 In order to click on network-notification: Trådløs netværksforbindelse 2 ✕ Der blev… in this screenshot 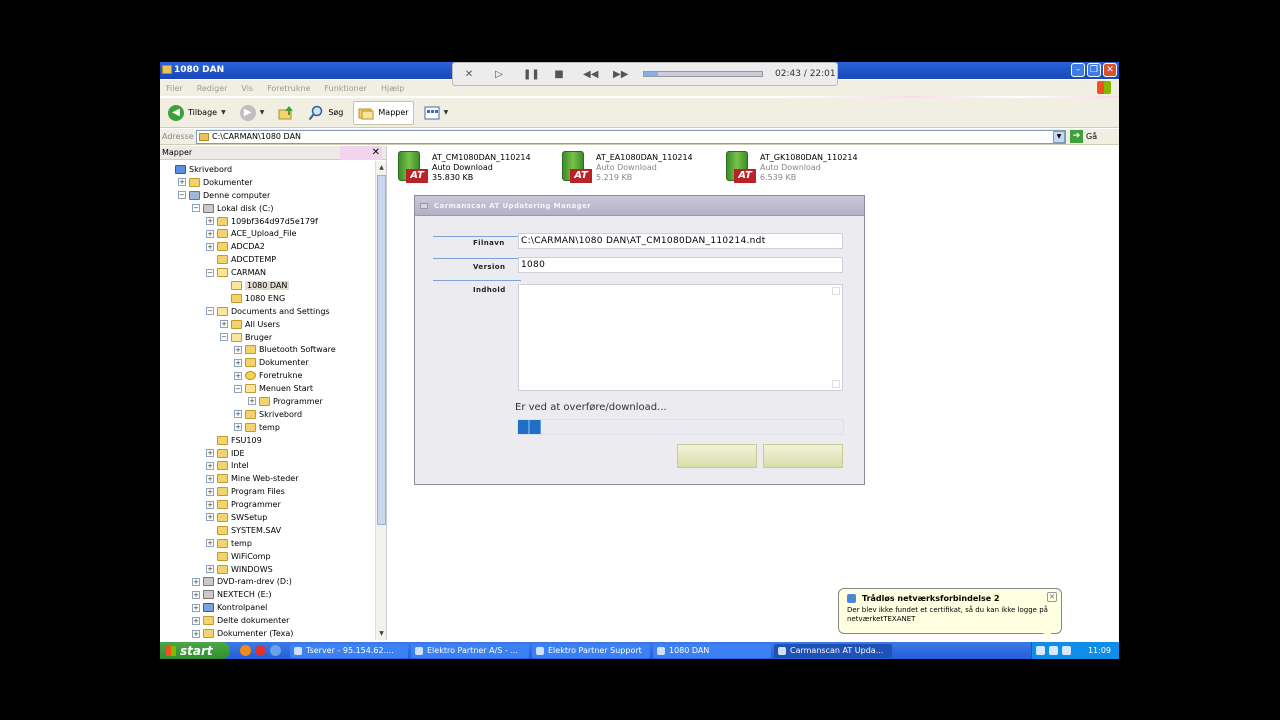, I will do `click(950, 614)`.